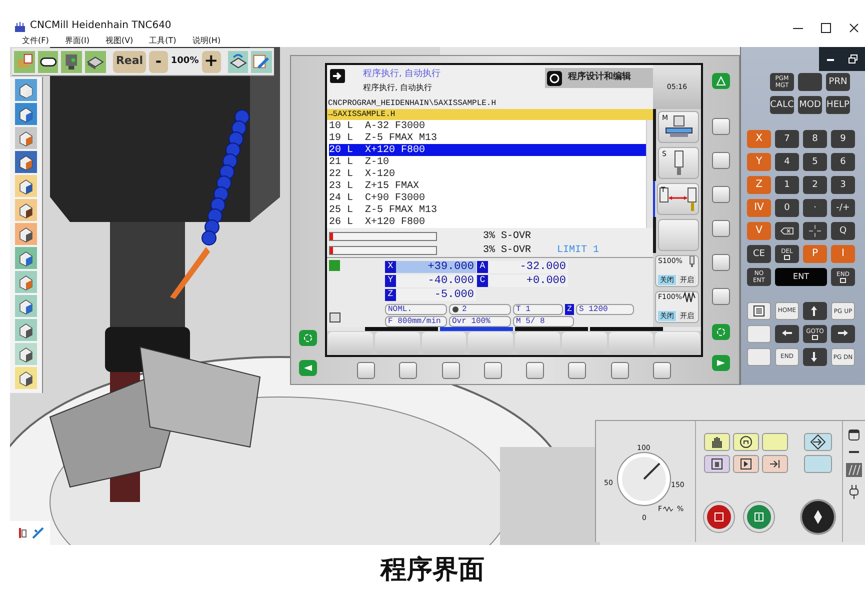  Describe the element at coordinates (487, 222) in the screenshot. I see `program-line: 26 L X+120 F800` at that location.